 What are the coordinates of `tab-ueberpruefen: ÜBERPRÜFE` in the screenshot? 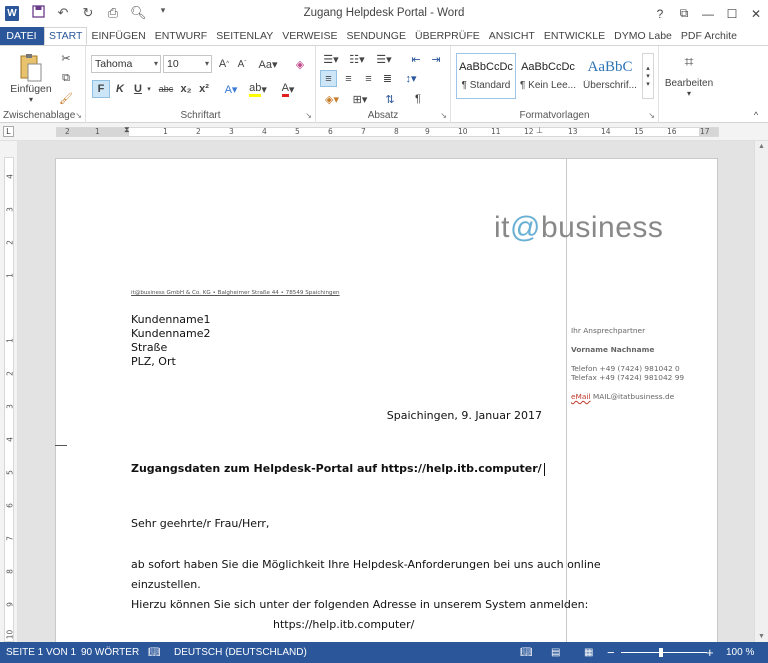 It's located at (448, 36).